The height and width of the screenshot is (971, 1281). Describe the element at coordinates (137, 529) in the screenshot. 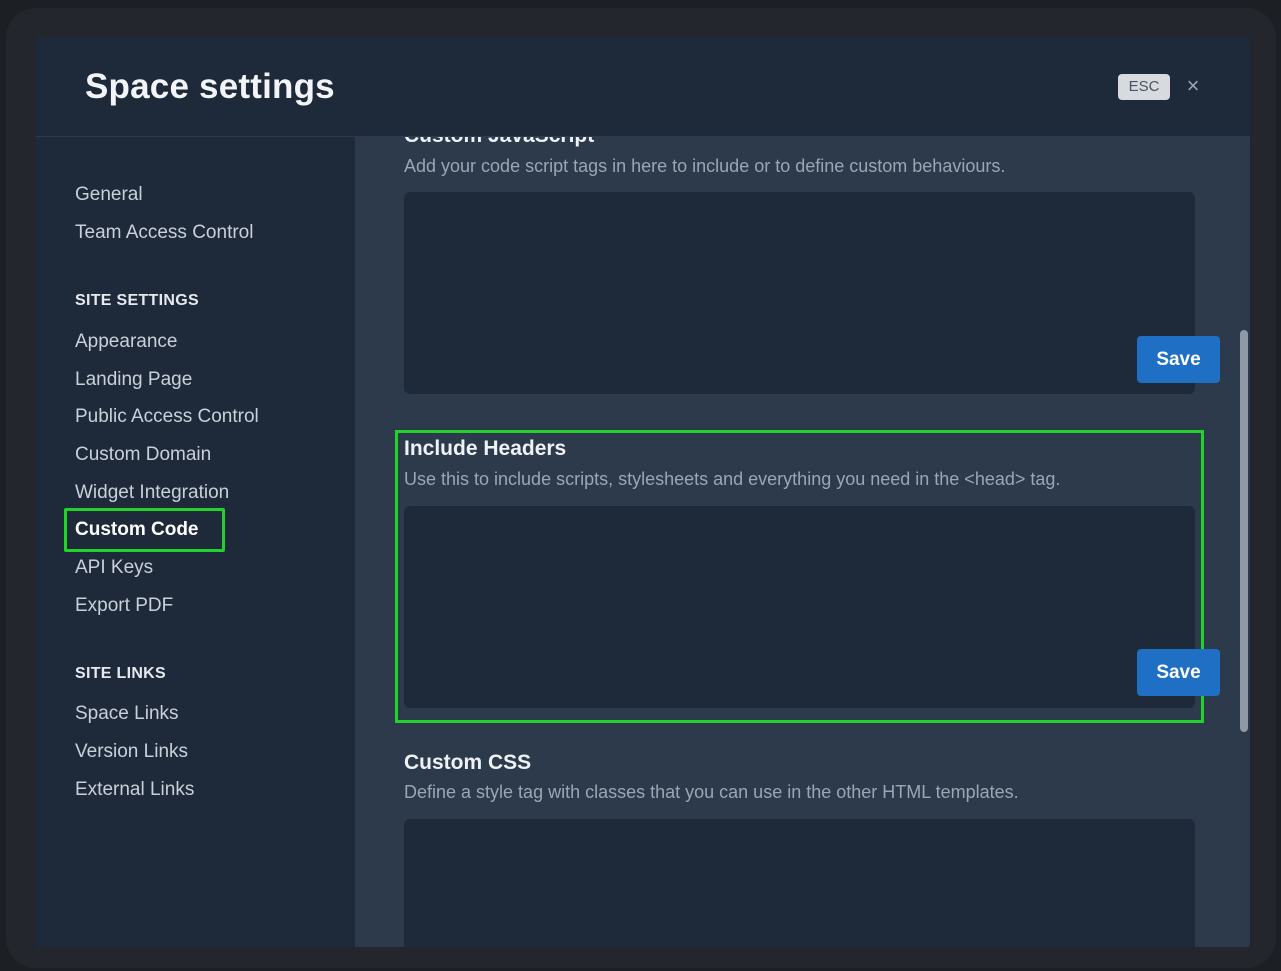

I see `sidebar-item-label: Custom Code` at that location.